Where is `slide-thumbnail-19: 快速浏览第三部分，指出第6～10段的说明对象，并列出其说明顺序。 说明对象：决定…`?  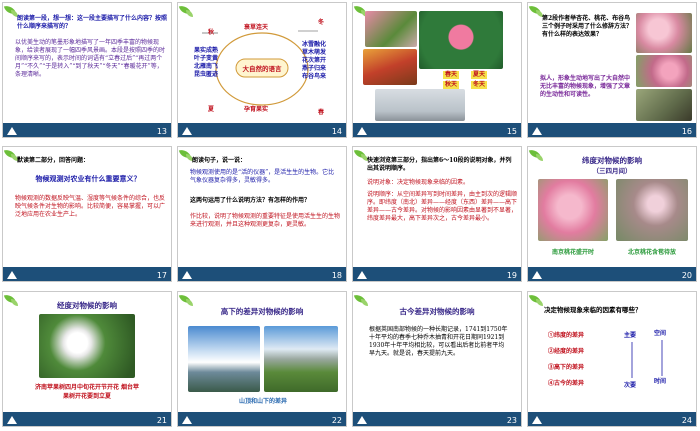 slide-thumbnail-19: 快速浏览第三部分，指出第6～10段的说明对象，并列出其说明顺序。 说明对象：决定… is located at coordinates (437, 214).